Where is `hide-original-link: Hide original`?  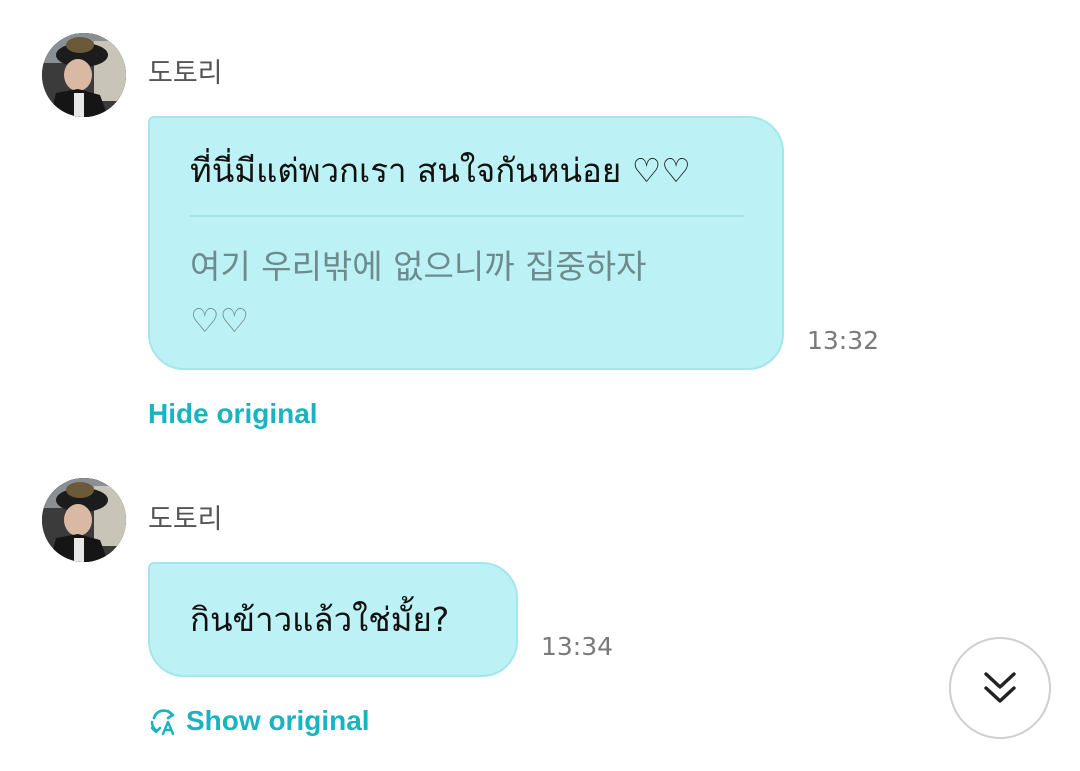 hide-original-link: Hide original is located at coordinates (233, 414).